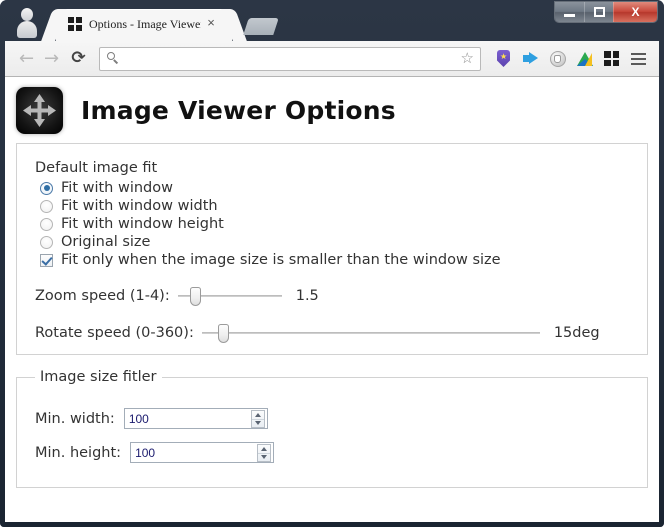 Image resolution: width=664 pixels, height=527 pixels. I want to click on min-height-stepper-up, so click(264, 449).